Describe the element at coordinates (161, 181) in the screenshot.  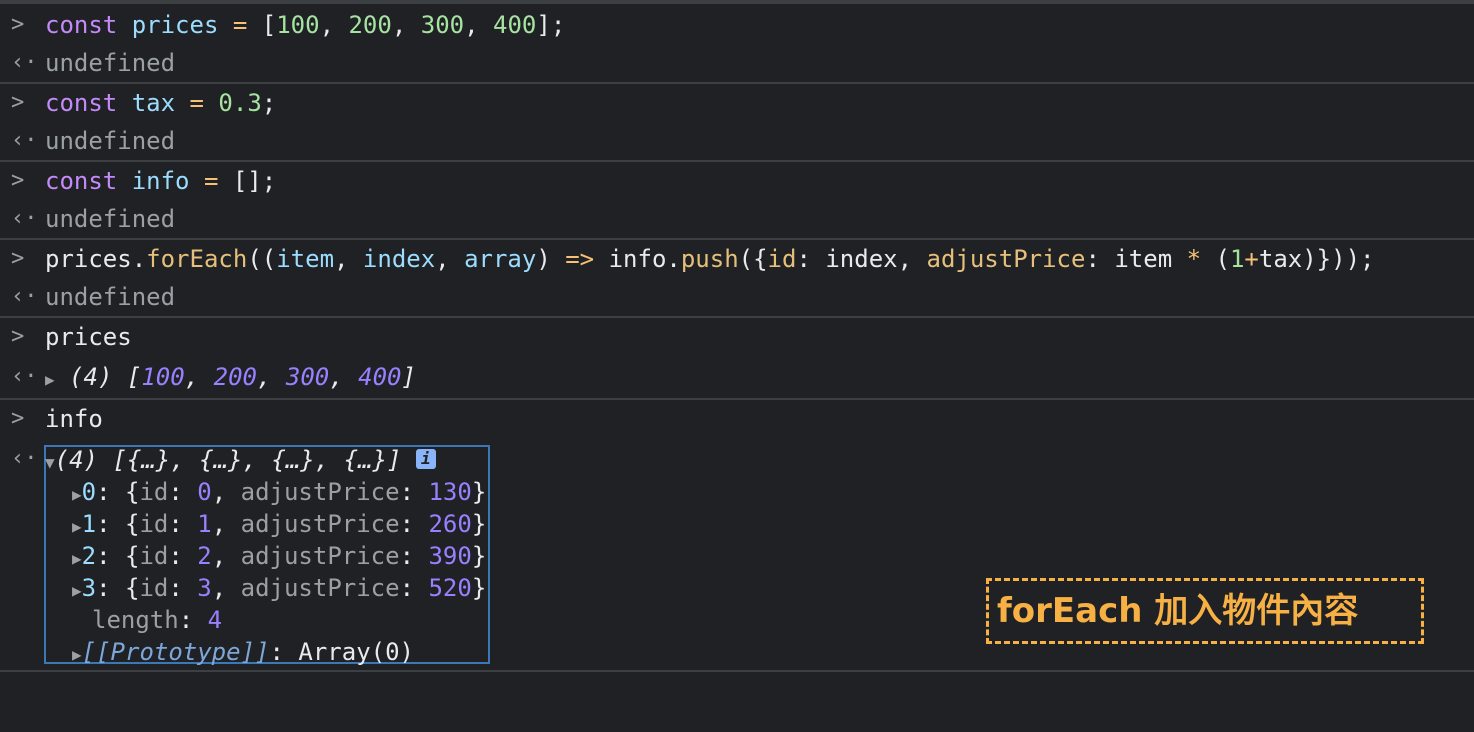
I see `input-code: const info = [];` at that location.